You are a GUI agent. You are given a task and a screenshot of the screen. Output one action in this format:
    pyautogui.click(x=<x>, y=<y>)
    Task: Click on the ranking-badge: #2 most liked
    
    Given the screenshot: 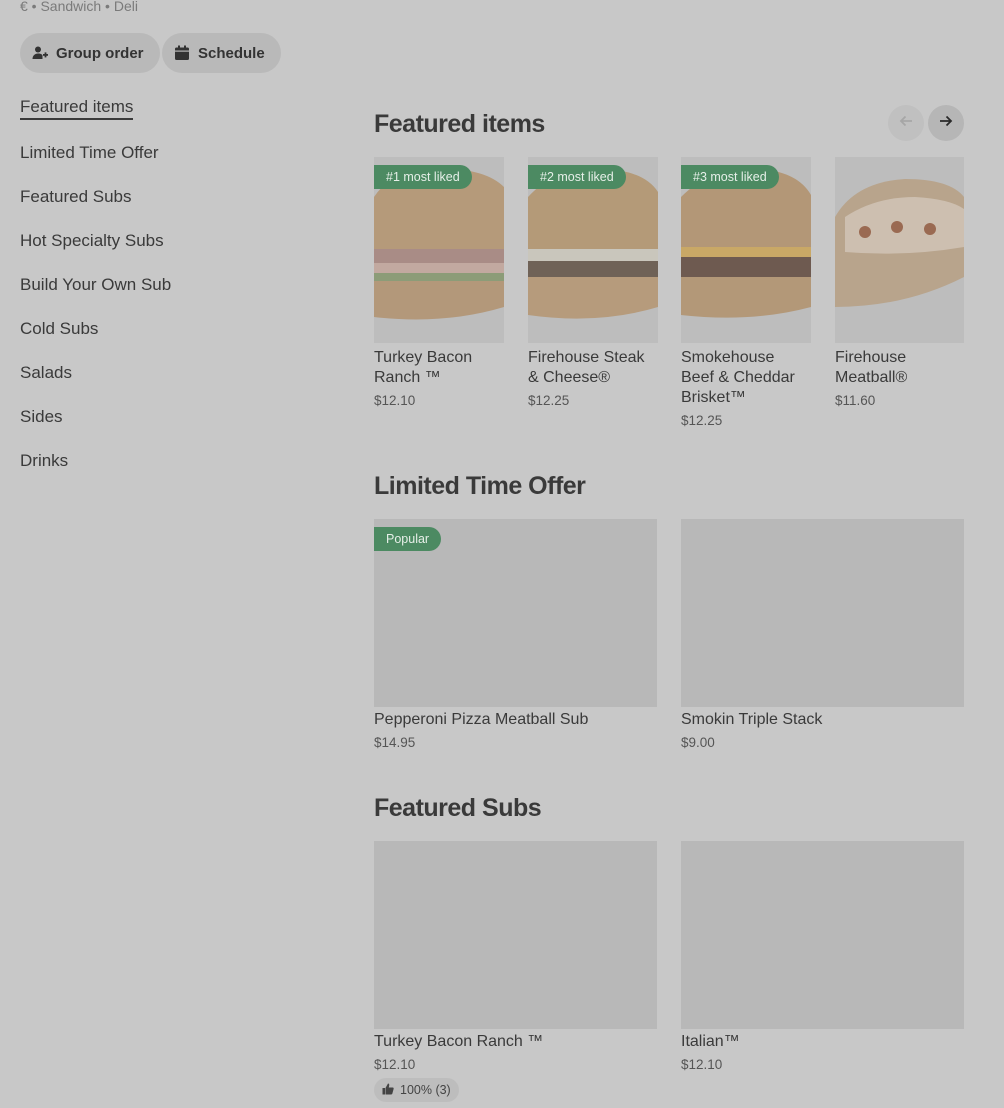 What is the action you would take?
    pyautogui.click(x=577, y=177)
    